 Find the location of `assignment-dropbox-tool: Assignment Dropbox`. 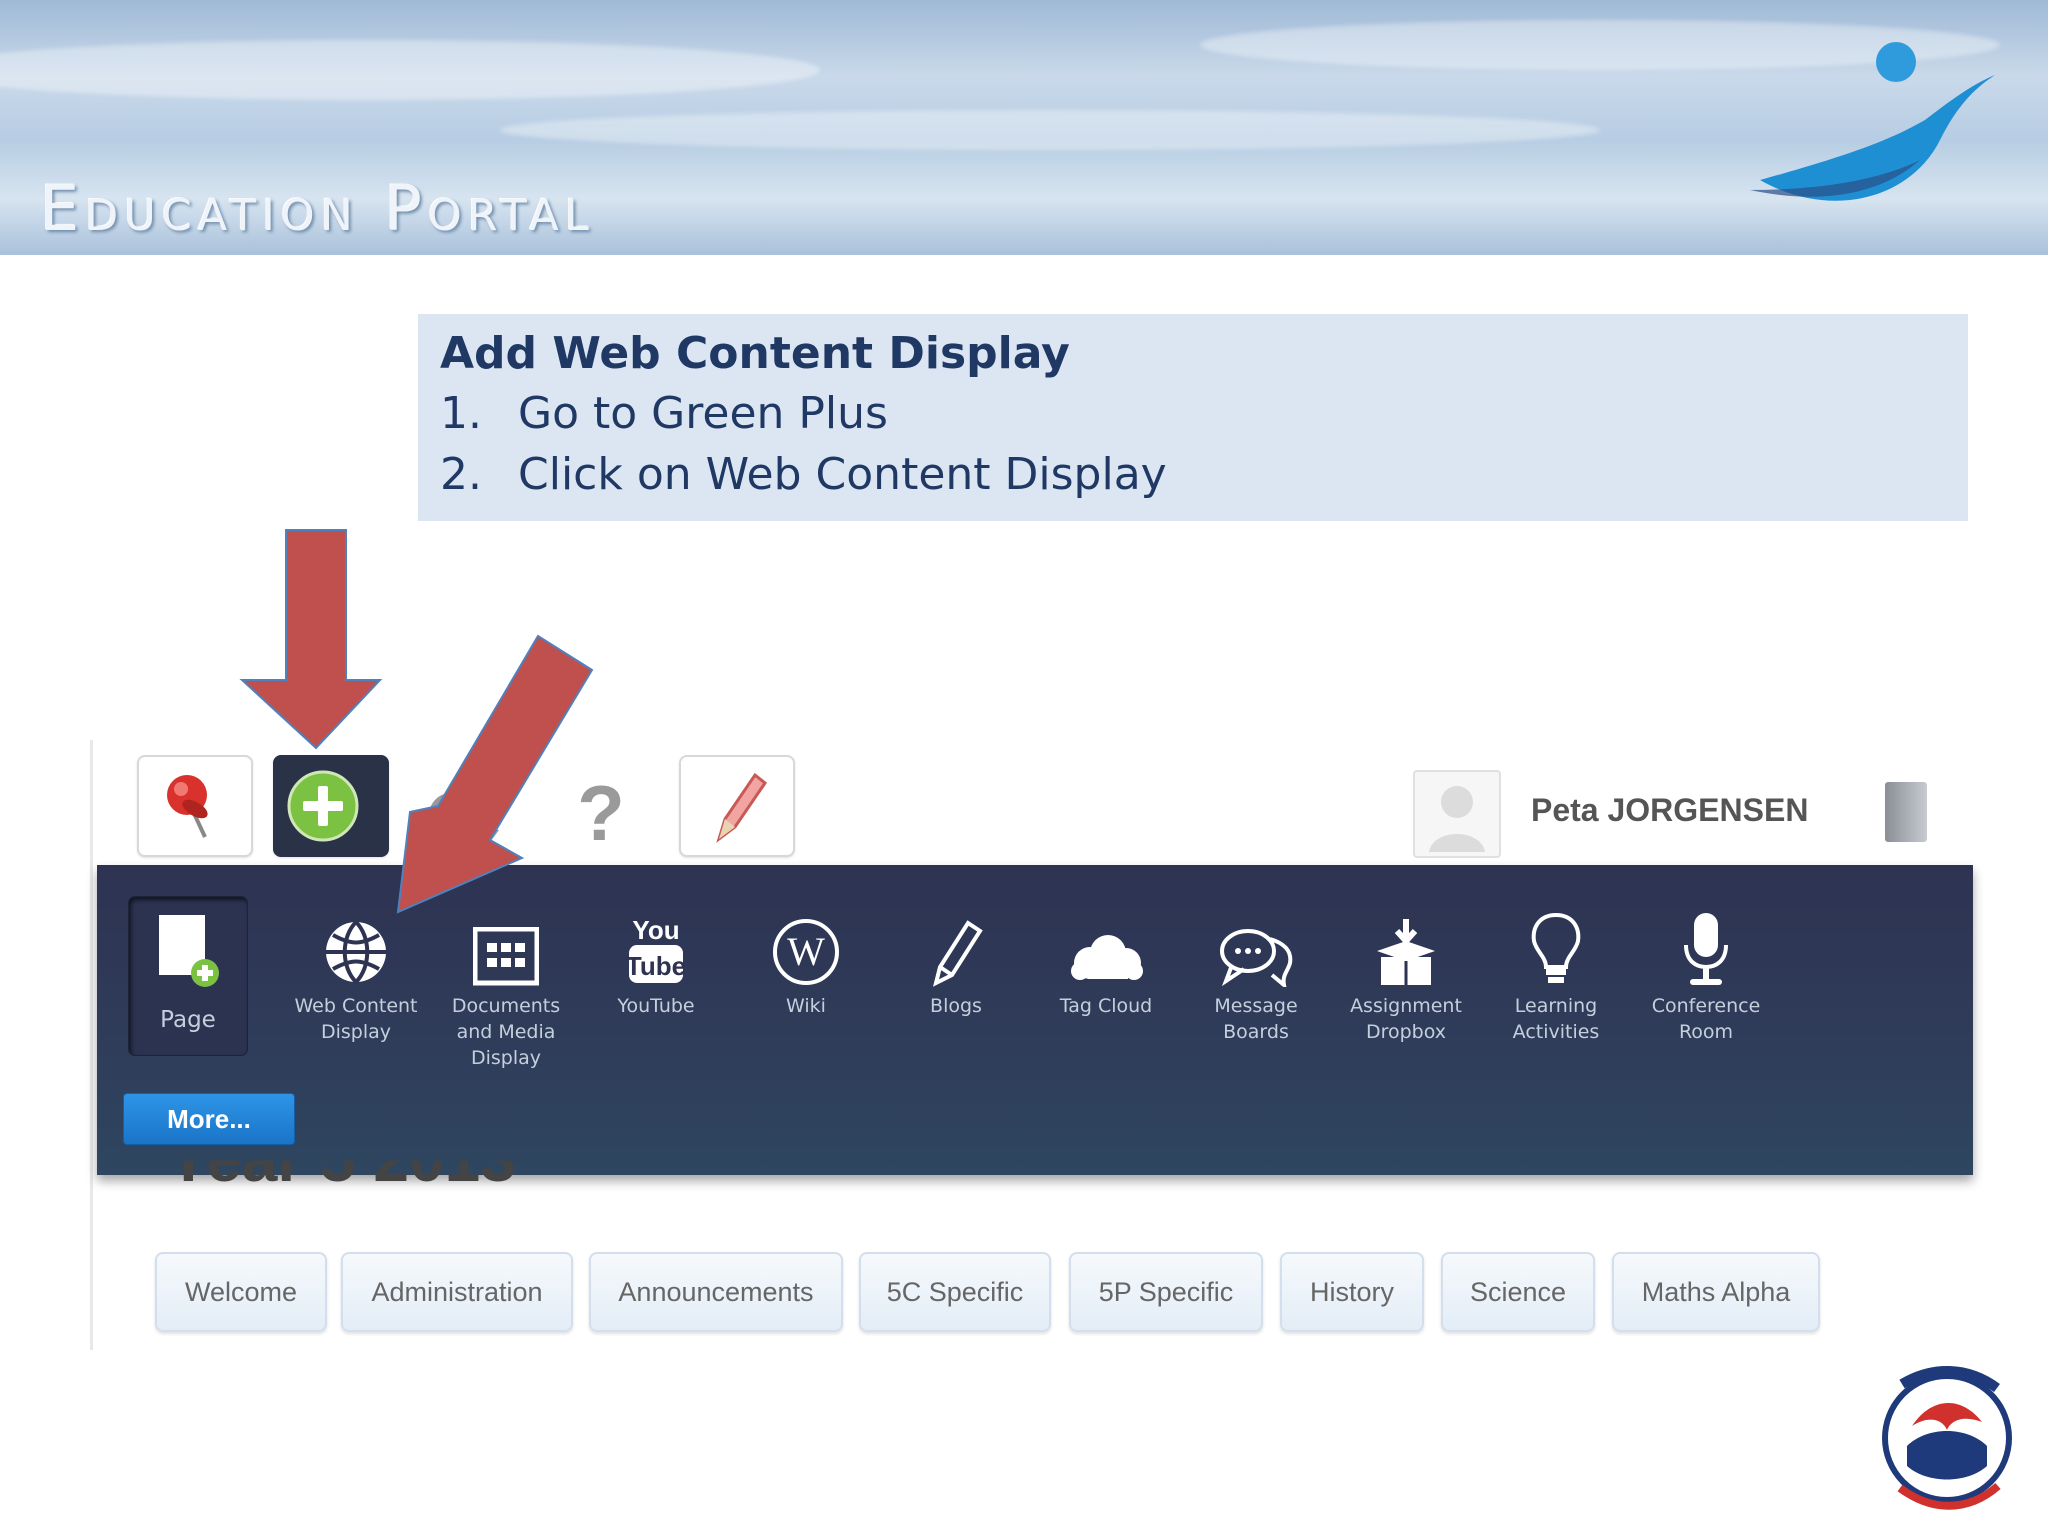

assignment-dropbox-tool: Assignment Dropbox is located at coordinates (1406, 970).